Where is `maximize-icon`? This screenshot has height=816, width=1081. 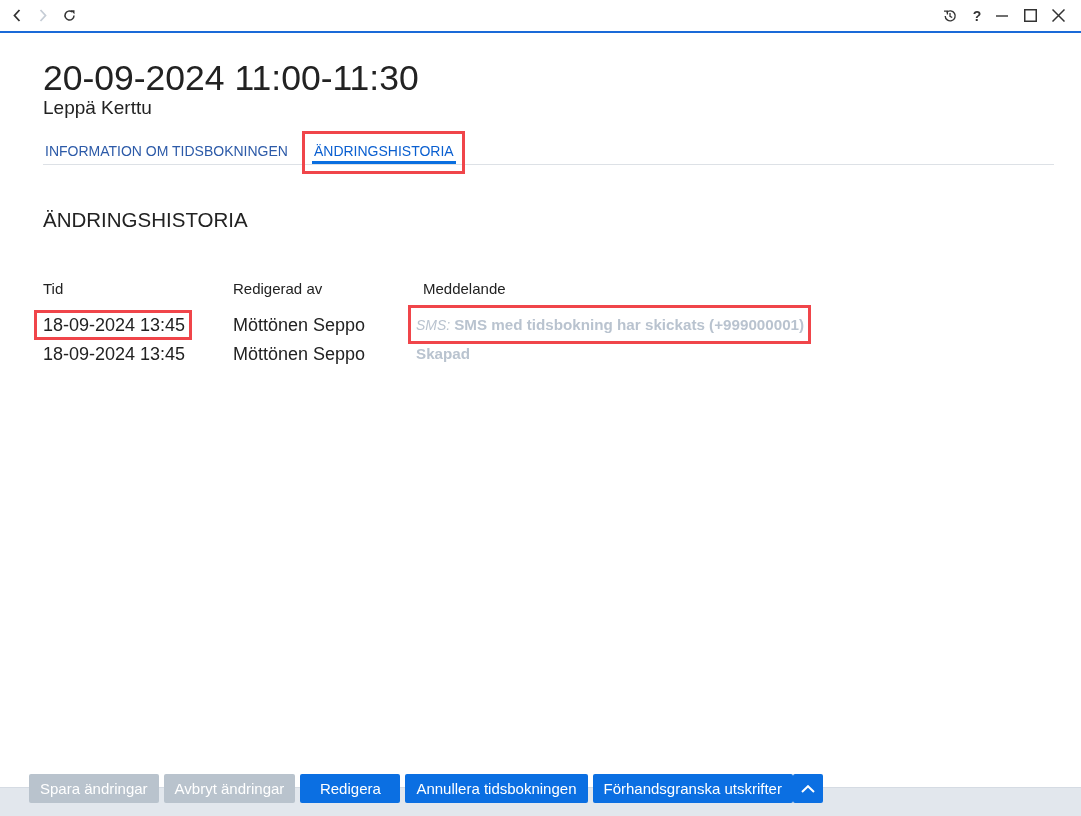 maximize-icon is located at coordinates (1030, 15).